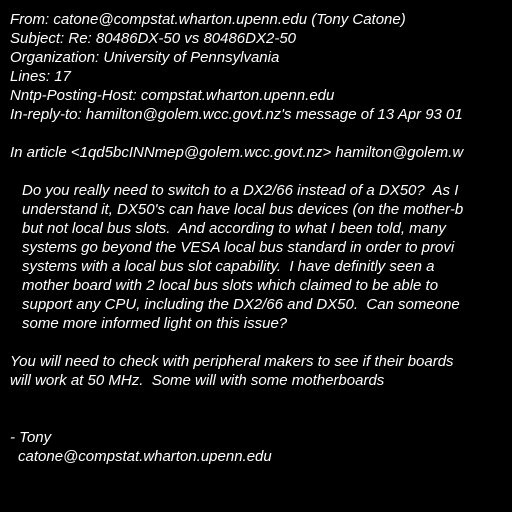 The width and height of the screenshot is (512, 512). What do you see at coordinates (31, 437) in the screenshot?
I see `signature-name: - Tony` at bounding box center [31, 437].